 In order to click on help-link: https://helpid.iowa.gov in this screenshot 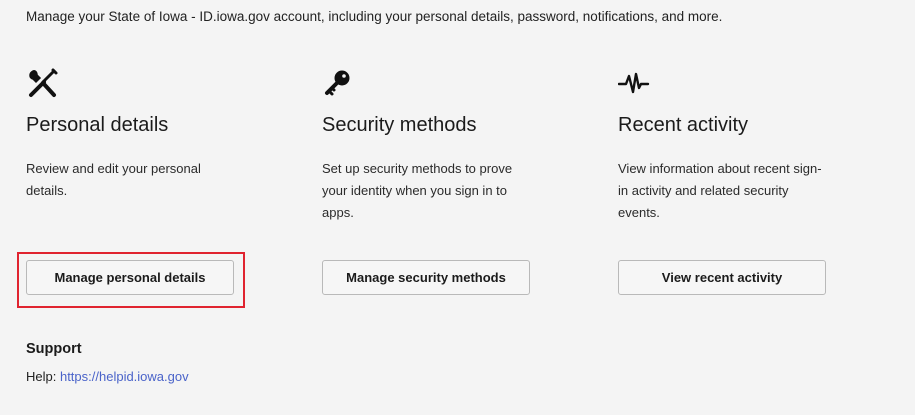, I will do `click(124, 376)`.